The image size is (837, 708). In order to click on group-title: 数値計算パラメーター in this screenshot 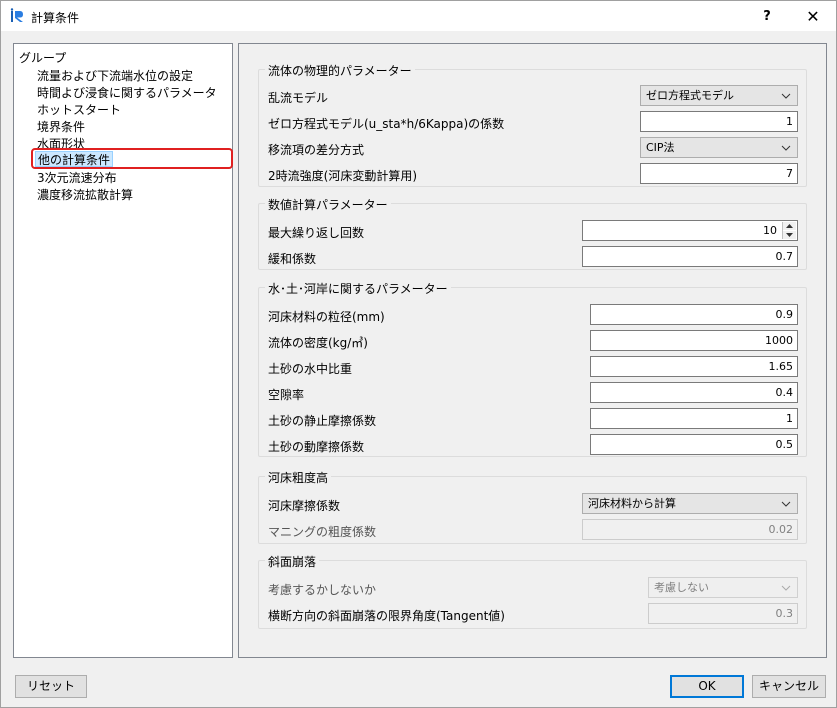, I will do `click(328, 204)`.